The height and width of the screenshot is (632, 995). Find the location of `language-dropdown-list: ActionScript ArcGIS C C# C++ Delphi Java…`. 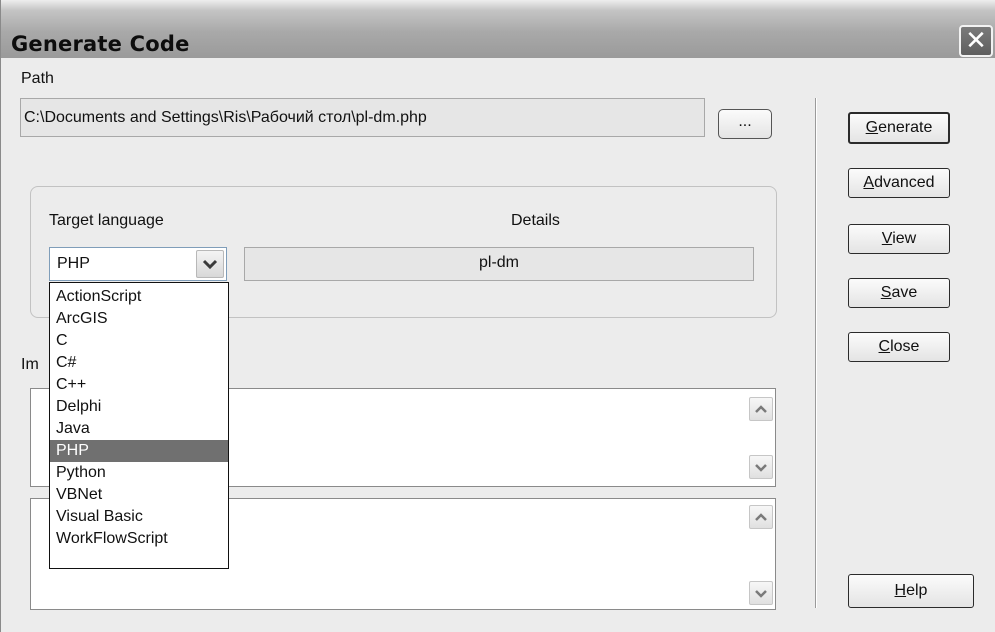

language-dropdown-list: ActionScript ArcGIS C C# C++ Delphi Java… is located at coordinates (139, 425).